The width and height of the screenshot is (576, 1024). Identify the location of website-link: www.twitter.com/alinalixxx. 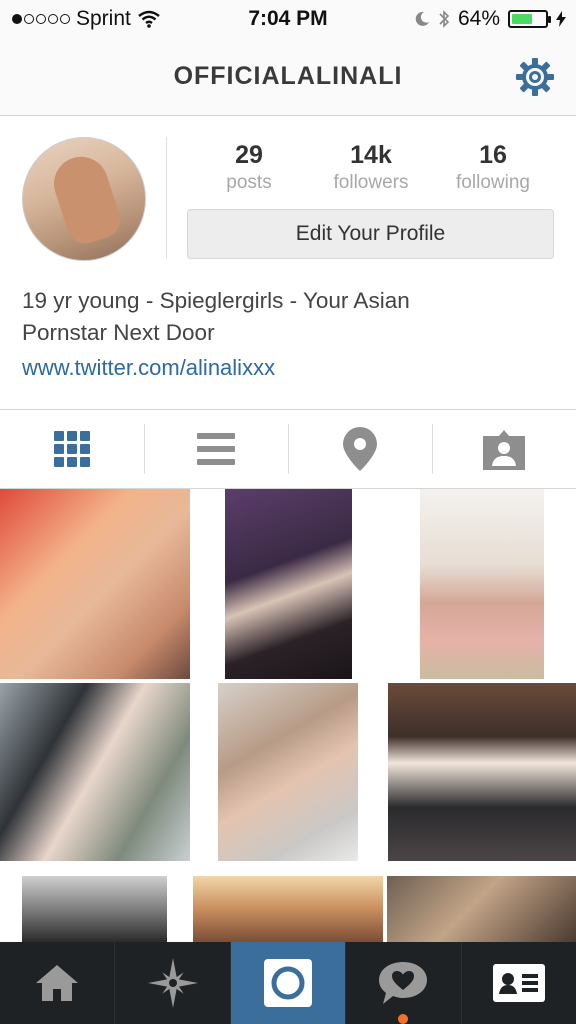
(148, 368).